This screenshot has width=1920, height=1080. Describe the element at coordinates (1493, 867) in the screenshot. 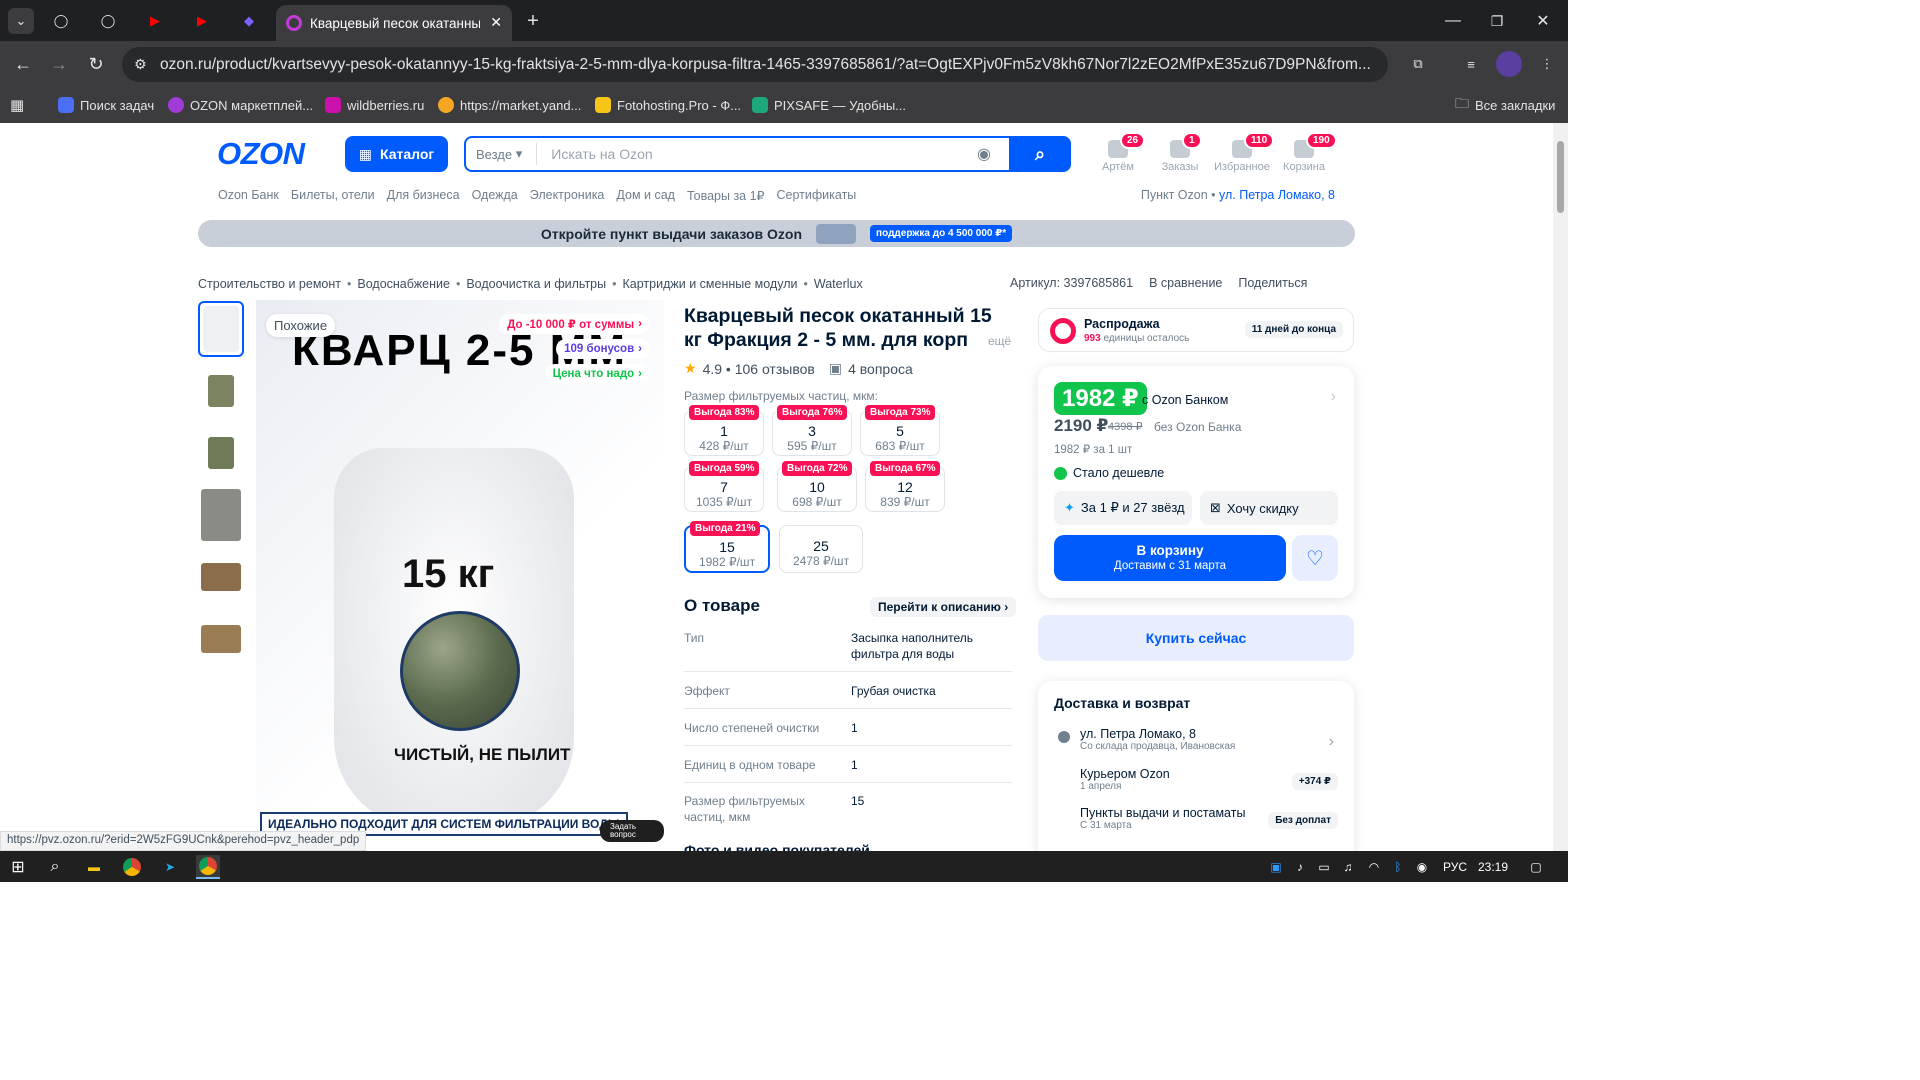

I see `clock: 23:19` at that location.